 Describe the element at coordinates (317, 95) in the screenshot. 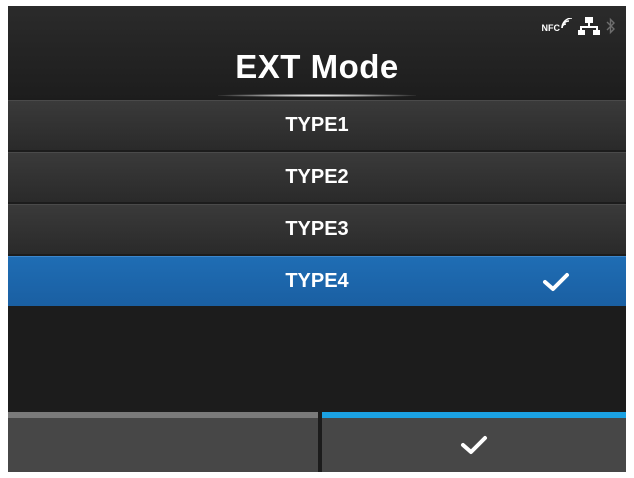

I see `title-underline` at that location.